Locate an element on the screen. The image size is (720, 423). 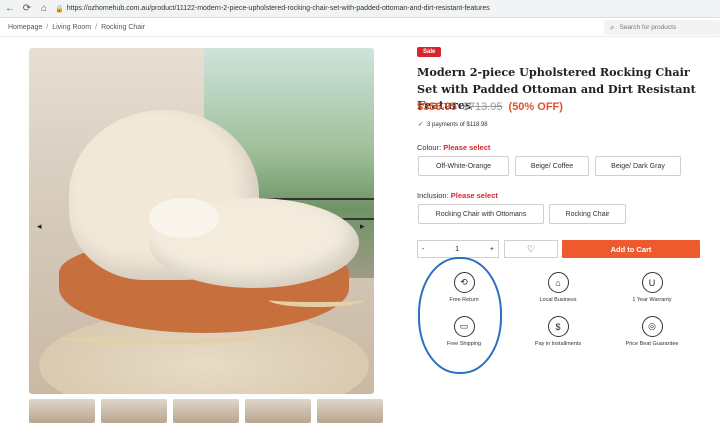
search-box: ⌕ is located at coordinates (662, 27).